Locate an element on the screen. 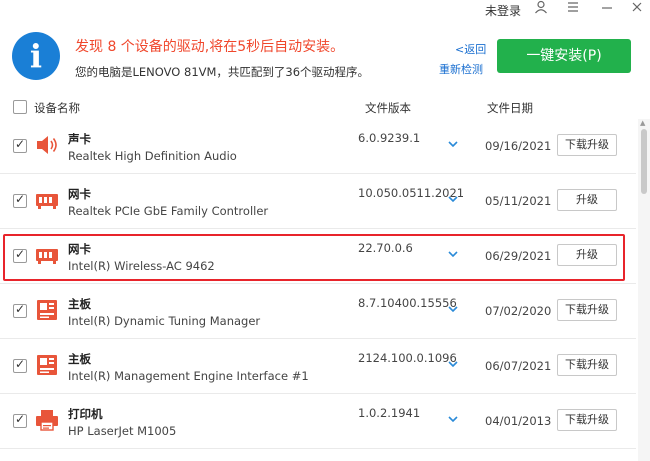 The image size is (650, 461). scrollbar-thumb is located at coordinates (644, 161).